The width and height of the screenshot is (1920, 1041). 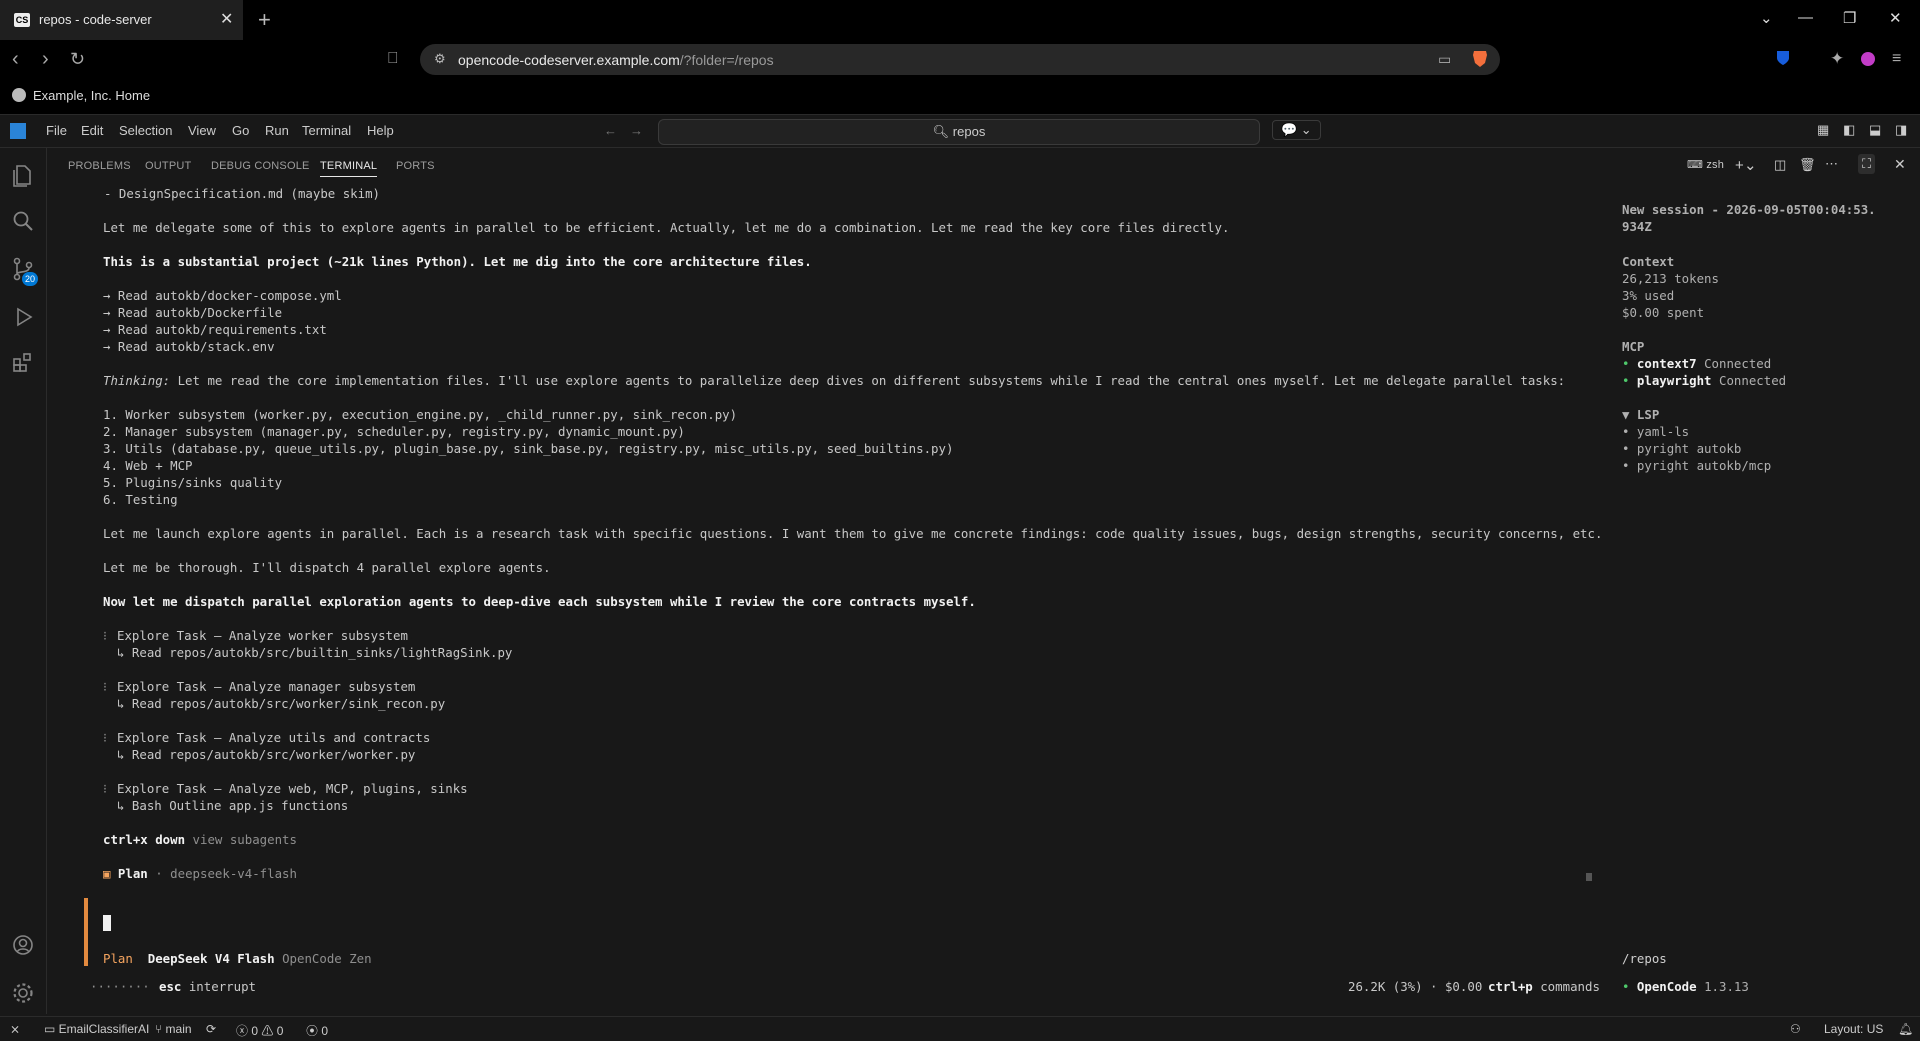 What do you see at coordinates (145, 130) in the screenshot?
I see `menu-selection: Selection` at bounding box center [145, 130].